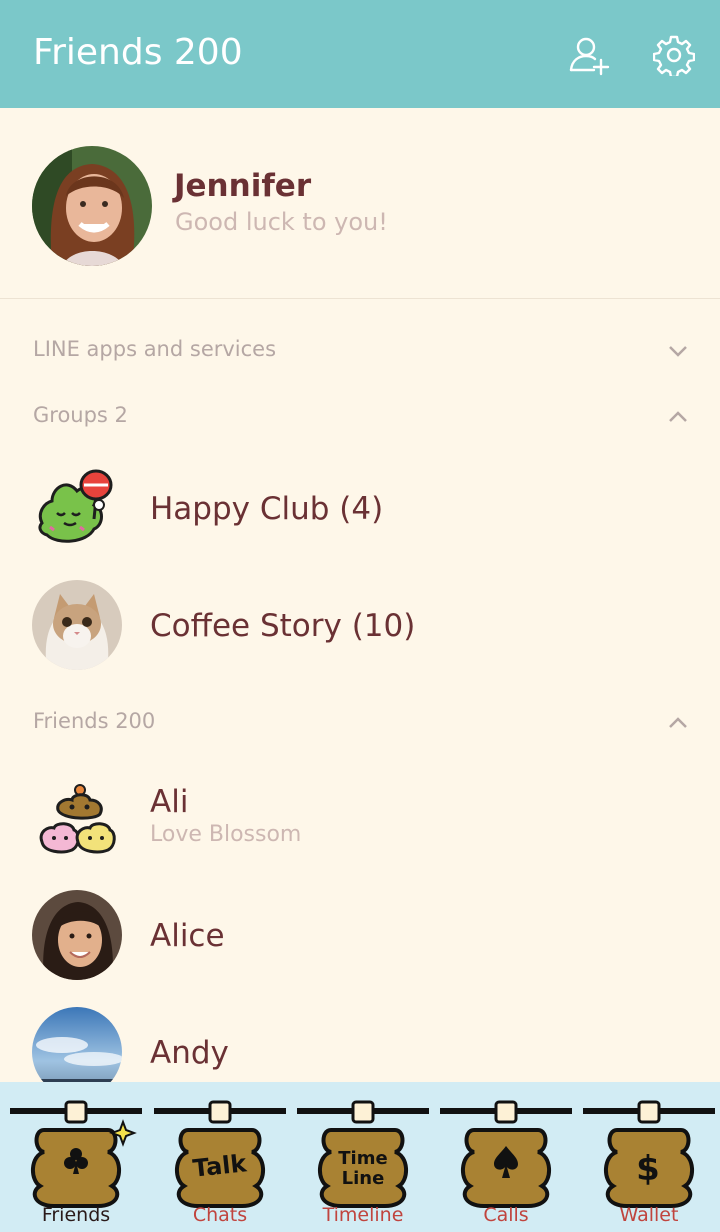 Image resolution: width=720 pixels, height=1232 pixels. Describe the element at coordinates (187, 936) in the screenshot. I see `friend-name: Alice` at that location.